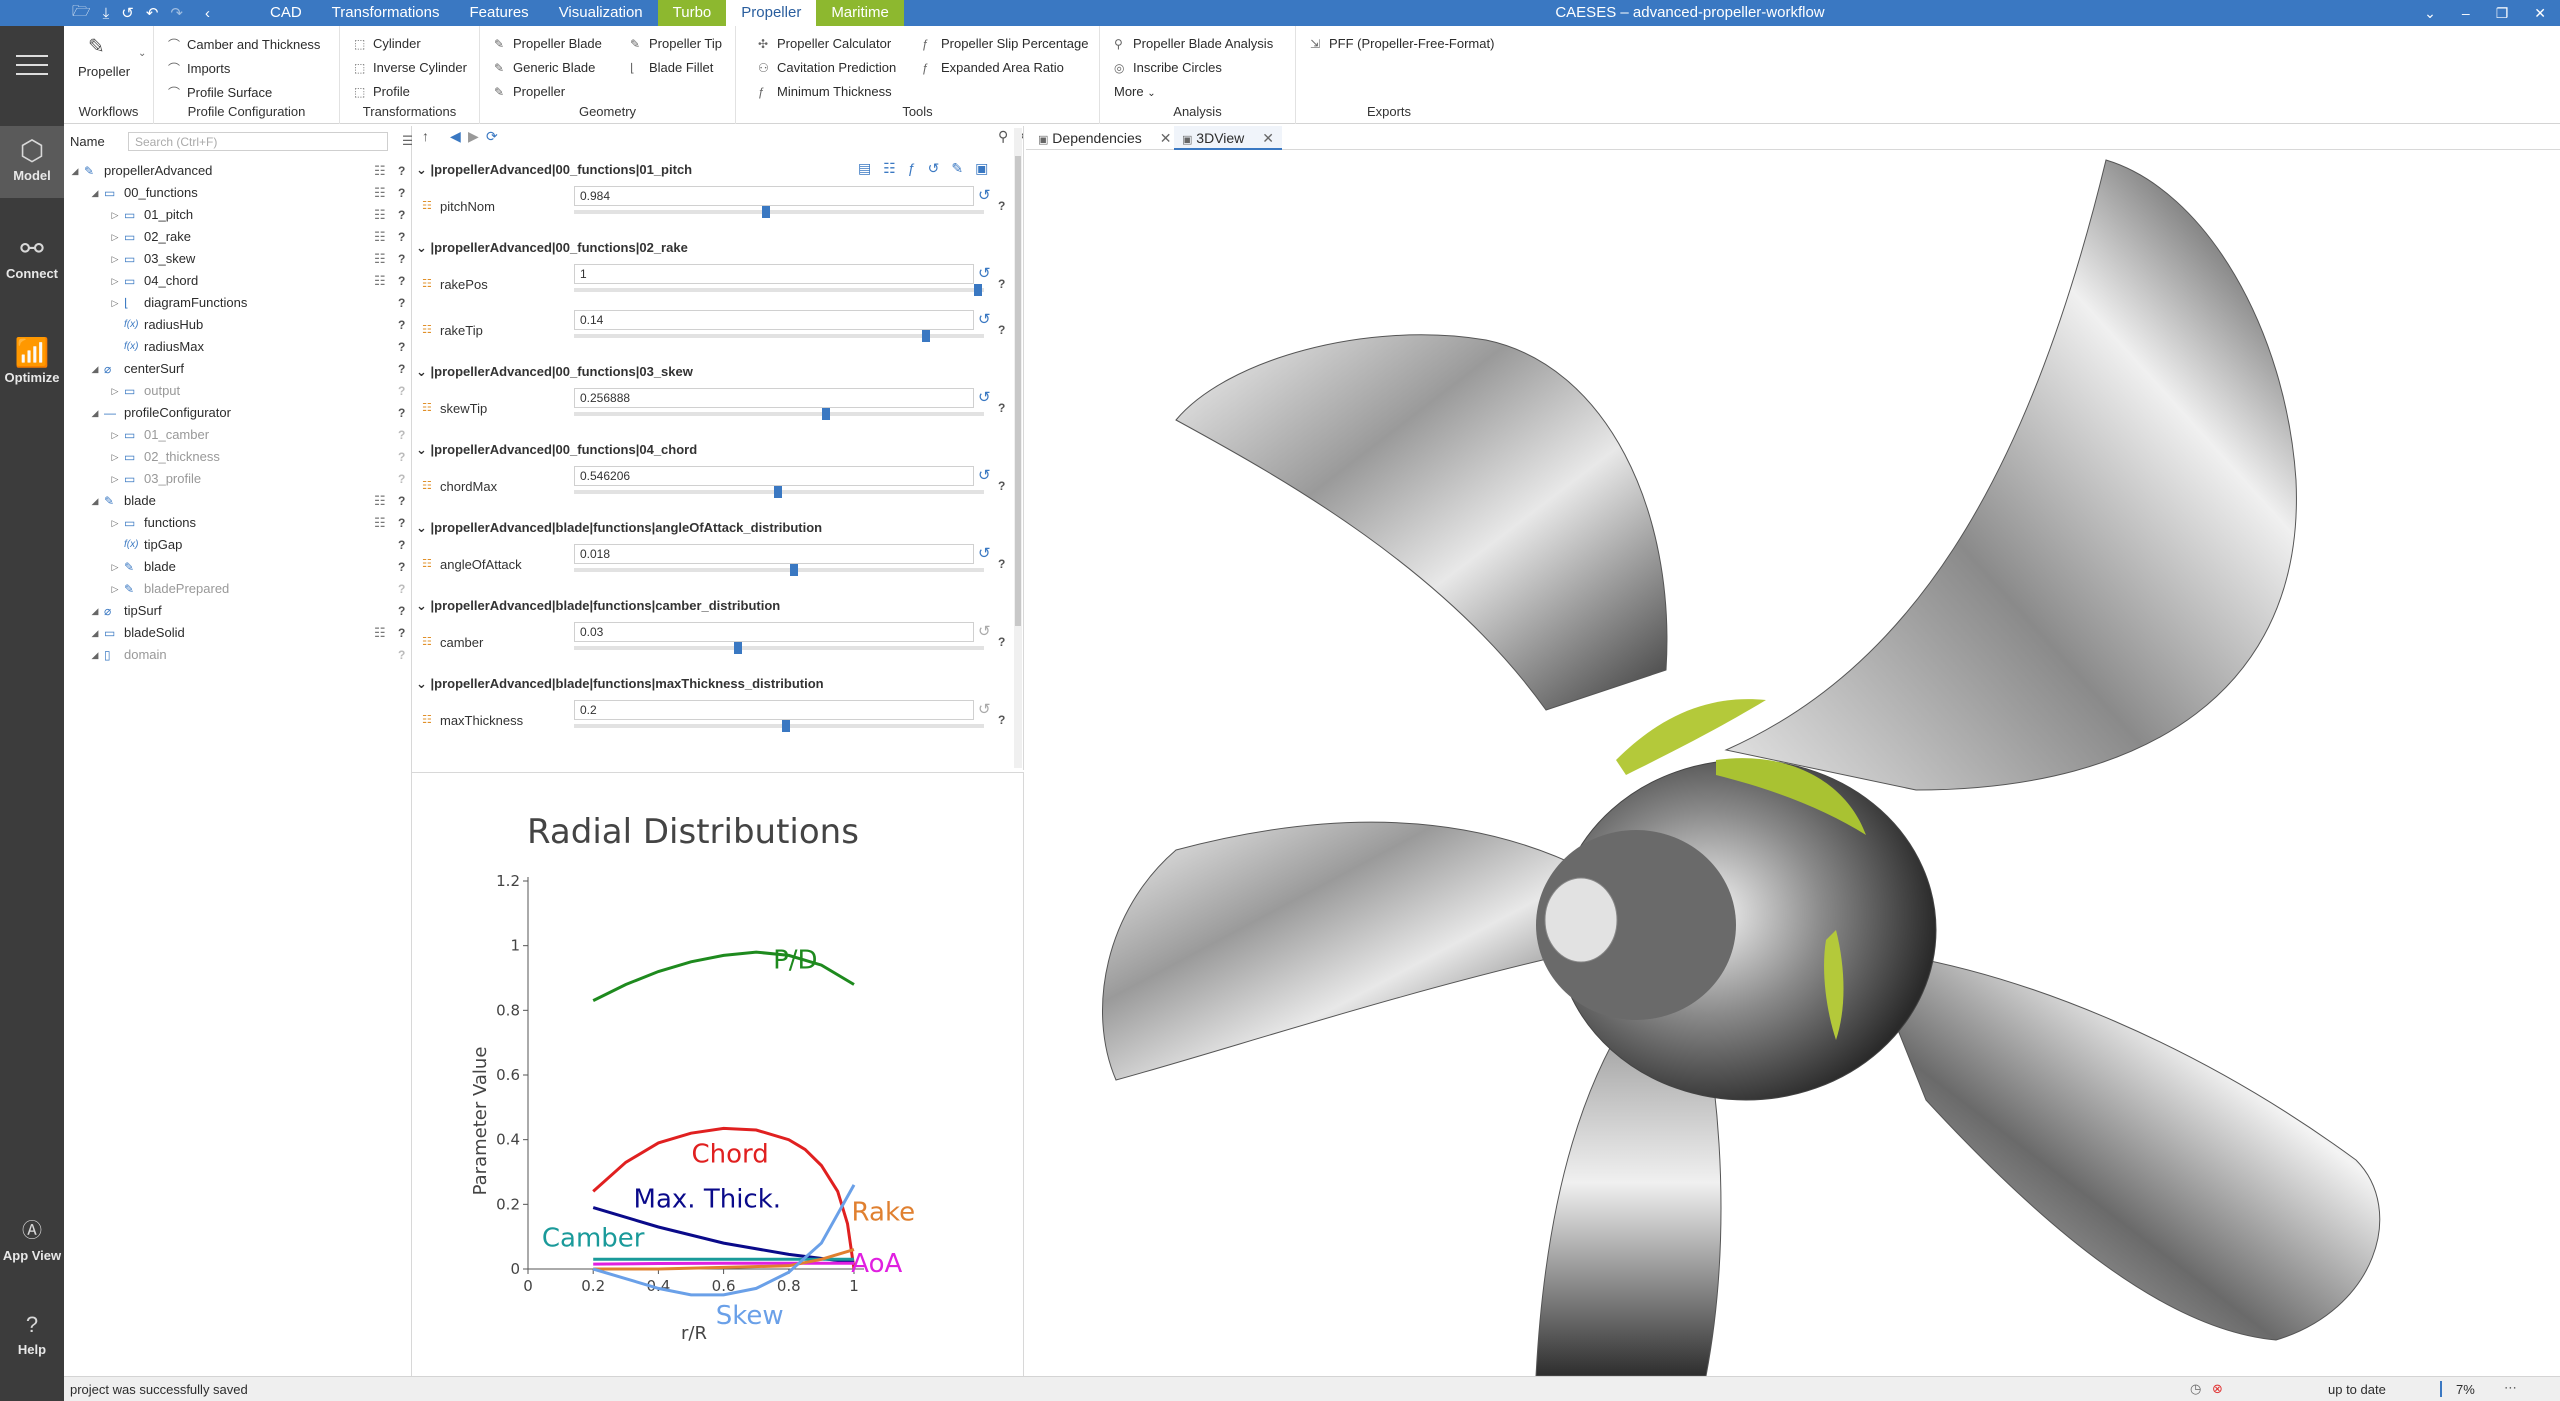 The image size is (2560, 1401). What do you see at coordinates (548, 43) in the screenshot?
I see `propeller-blade-button: ✎ Propeller Blade` at bounding box center [548, 43].